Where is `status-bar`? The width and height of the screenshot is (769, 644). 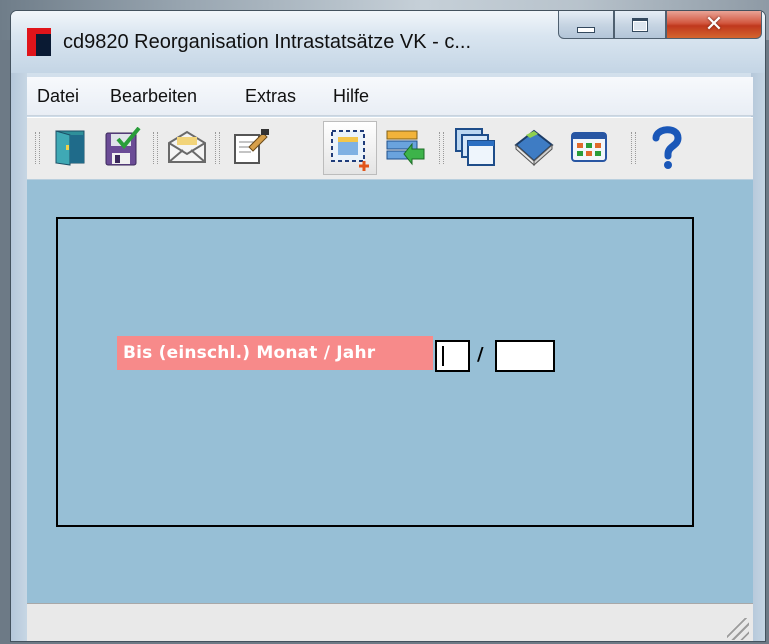 status-bar is located at coordinates (390, 622).